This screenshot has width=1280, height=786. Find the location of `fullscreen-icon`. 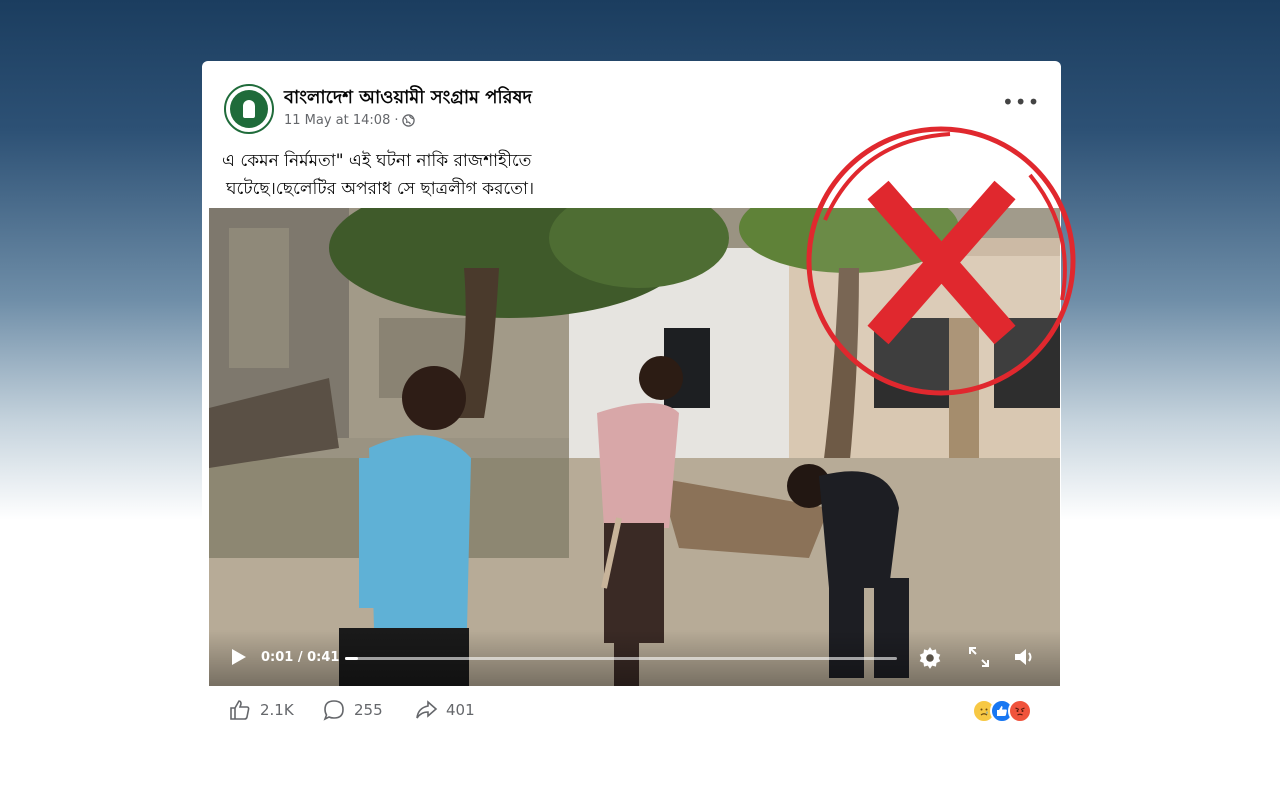

fullscreen-icon is located at coordinates (979, 657).